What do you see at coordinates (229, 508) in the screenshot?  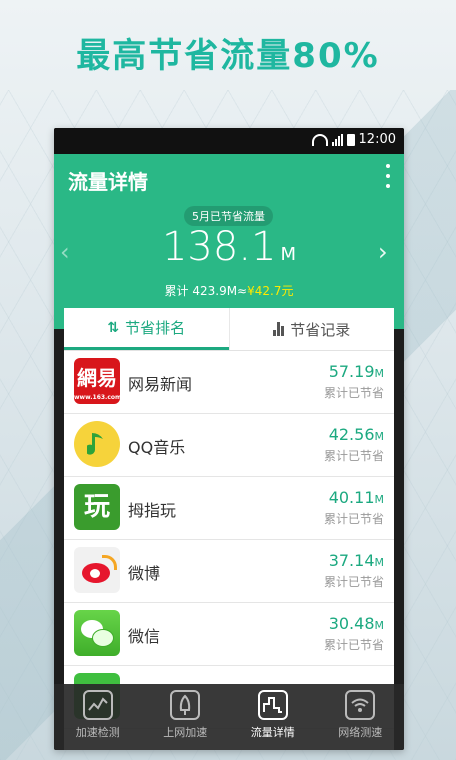 I see `list-item: 玩 拇指玩 40.11M 累计已节省` at bounding box center [229, 508].